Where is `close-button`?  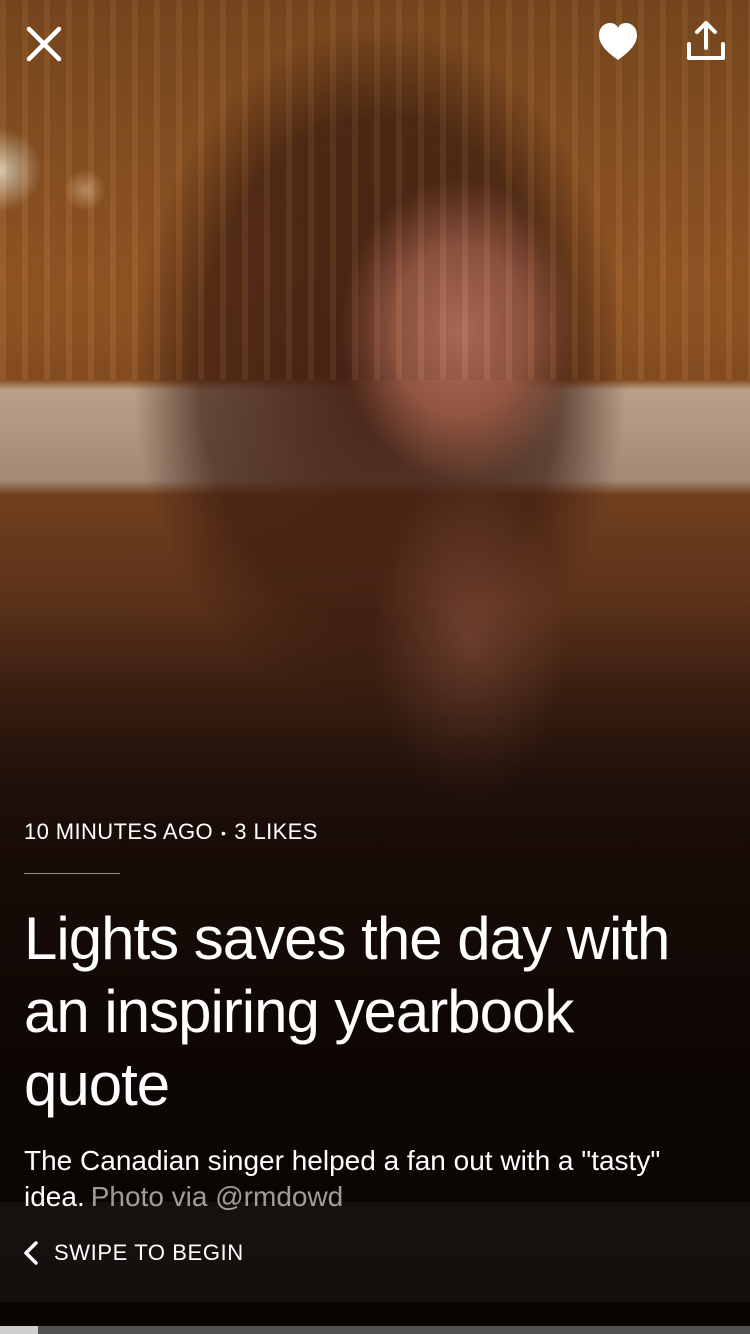 close-button is located at coordinates (44, 44).